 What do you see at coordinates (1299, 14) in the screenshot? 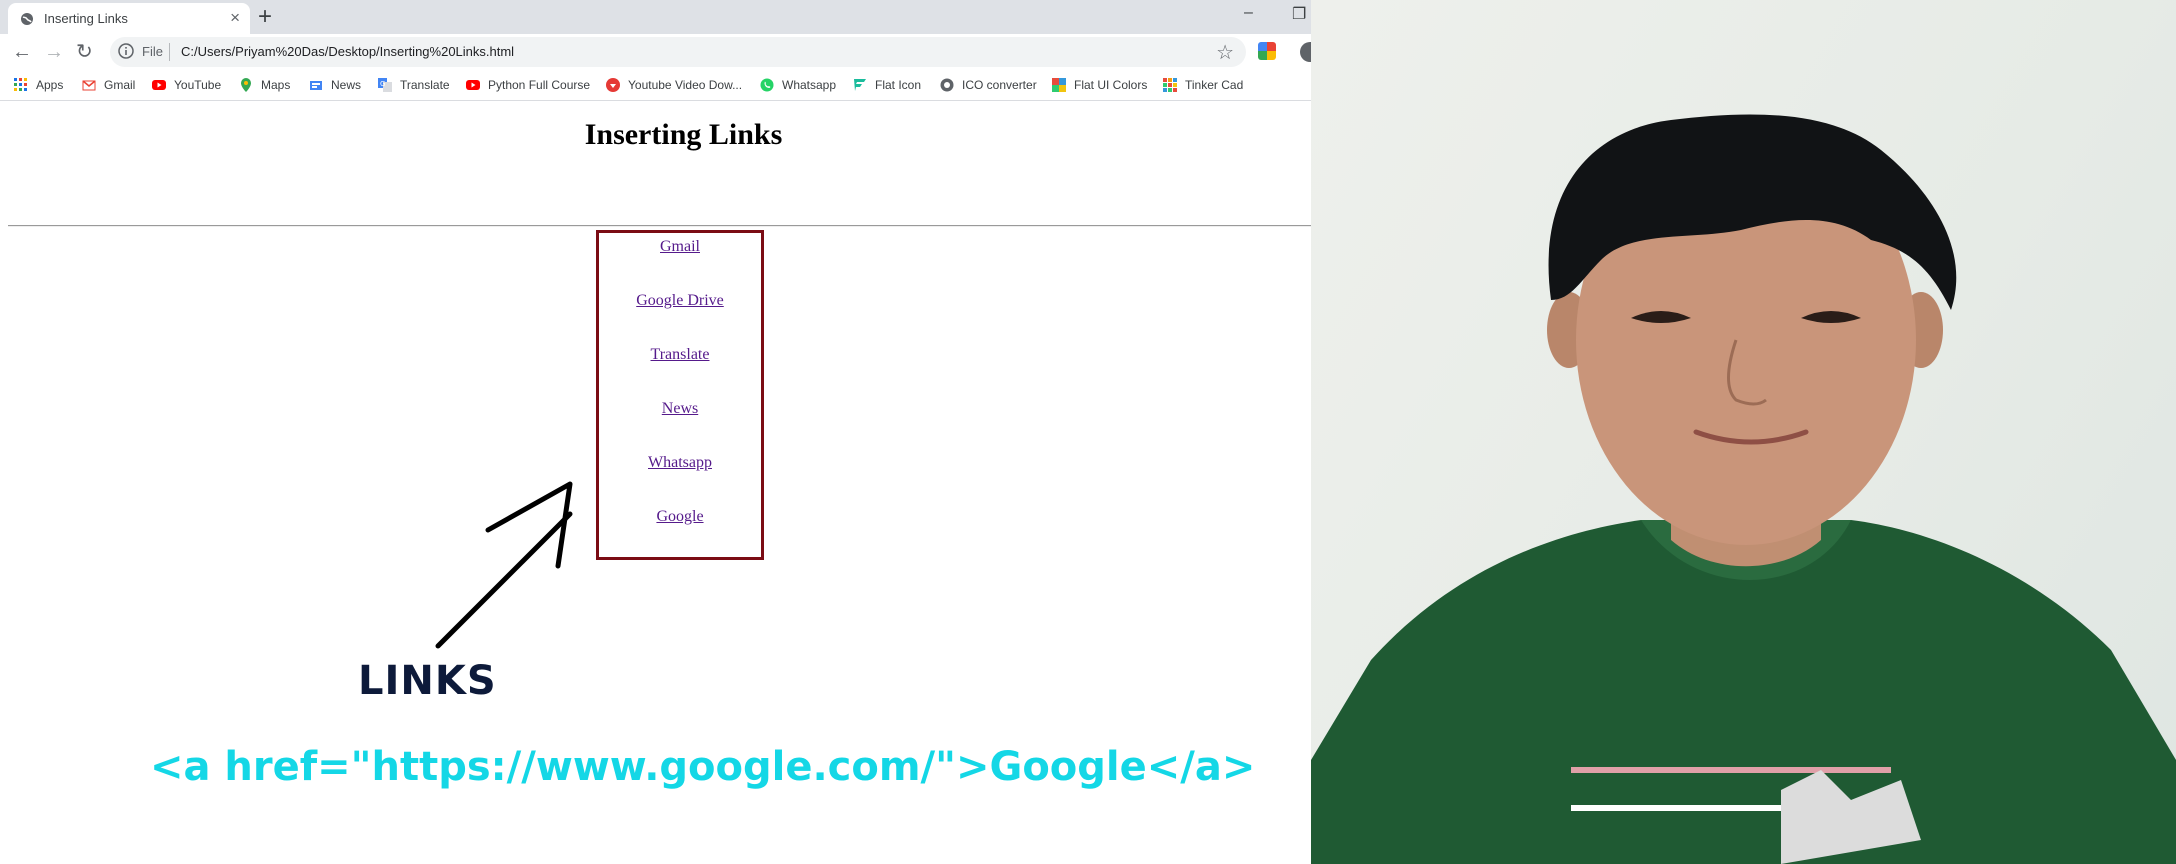
I see `restore-icon: ❐` at bounding box center [1299, 14].